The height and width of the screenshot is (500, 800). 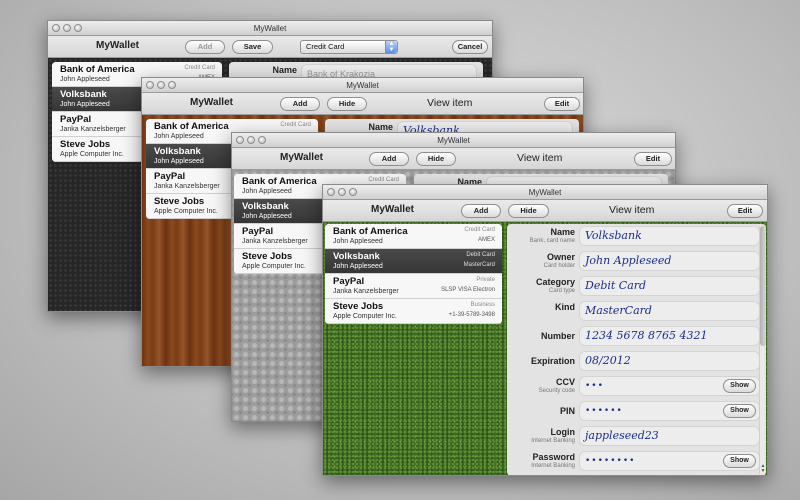 I want to click on field-row-category: Category Card type Debit Card, so click(x=636, y=286).